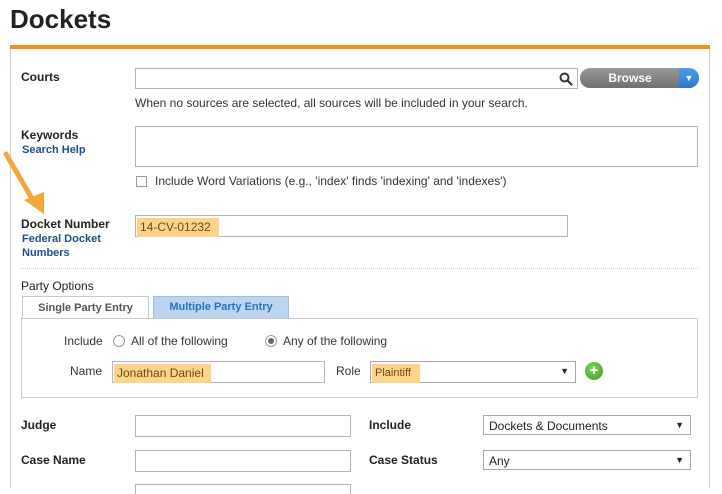 This screenshot has height=494, width=722. What do you see at coordinates (61, 239) in the screenshot?
I see `federal-docket-numbers-line1: Federal Docket` at bounding box center [61, 239].